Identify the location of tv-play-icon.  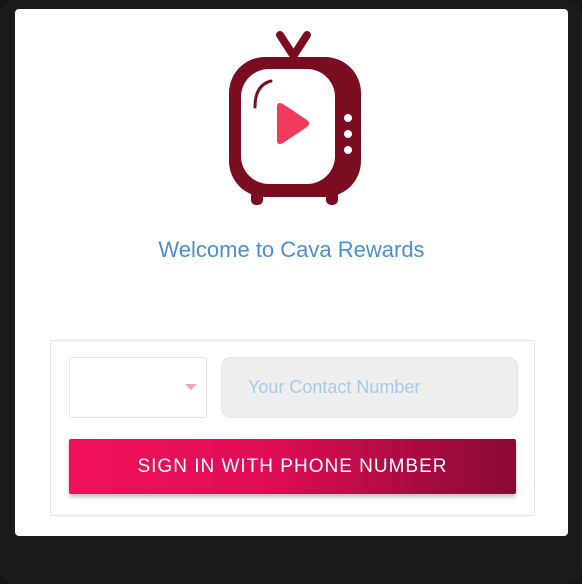
(295, 118).